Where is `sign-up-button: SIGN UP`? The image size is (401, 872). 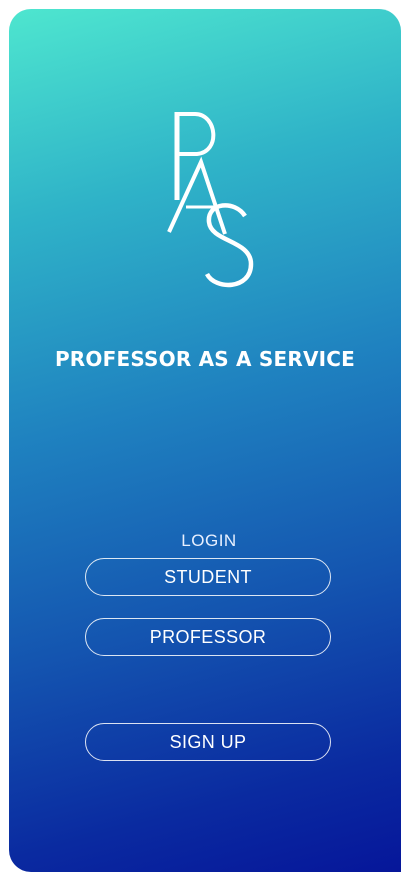 sign-up-button: SIGN UP is located at coordinates (208, 742).